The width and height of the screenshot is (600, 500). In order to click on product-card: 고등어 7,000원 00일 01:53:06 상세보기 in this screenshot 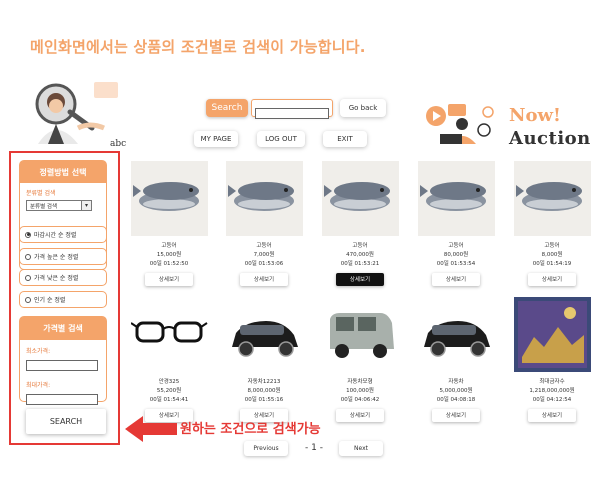, I will do `click(264, 223)`.